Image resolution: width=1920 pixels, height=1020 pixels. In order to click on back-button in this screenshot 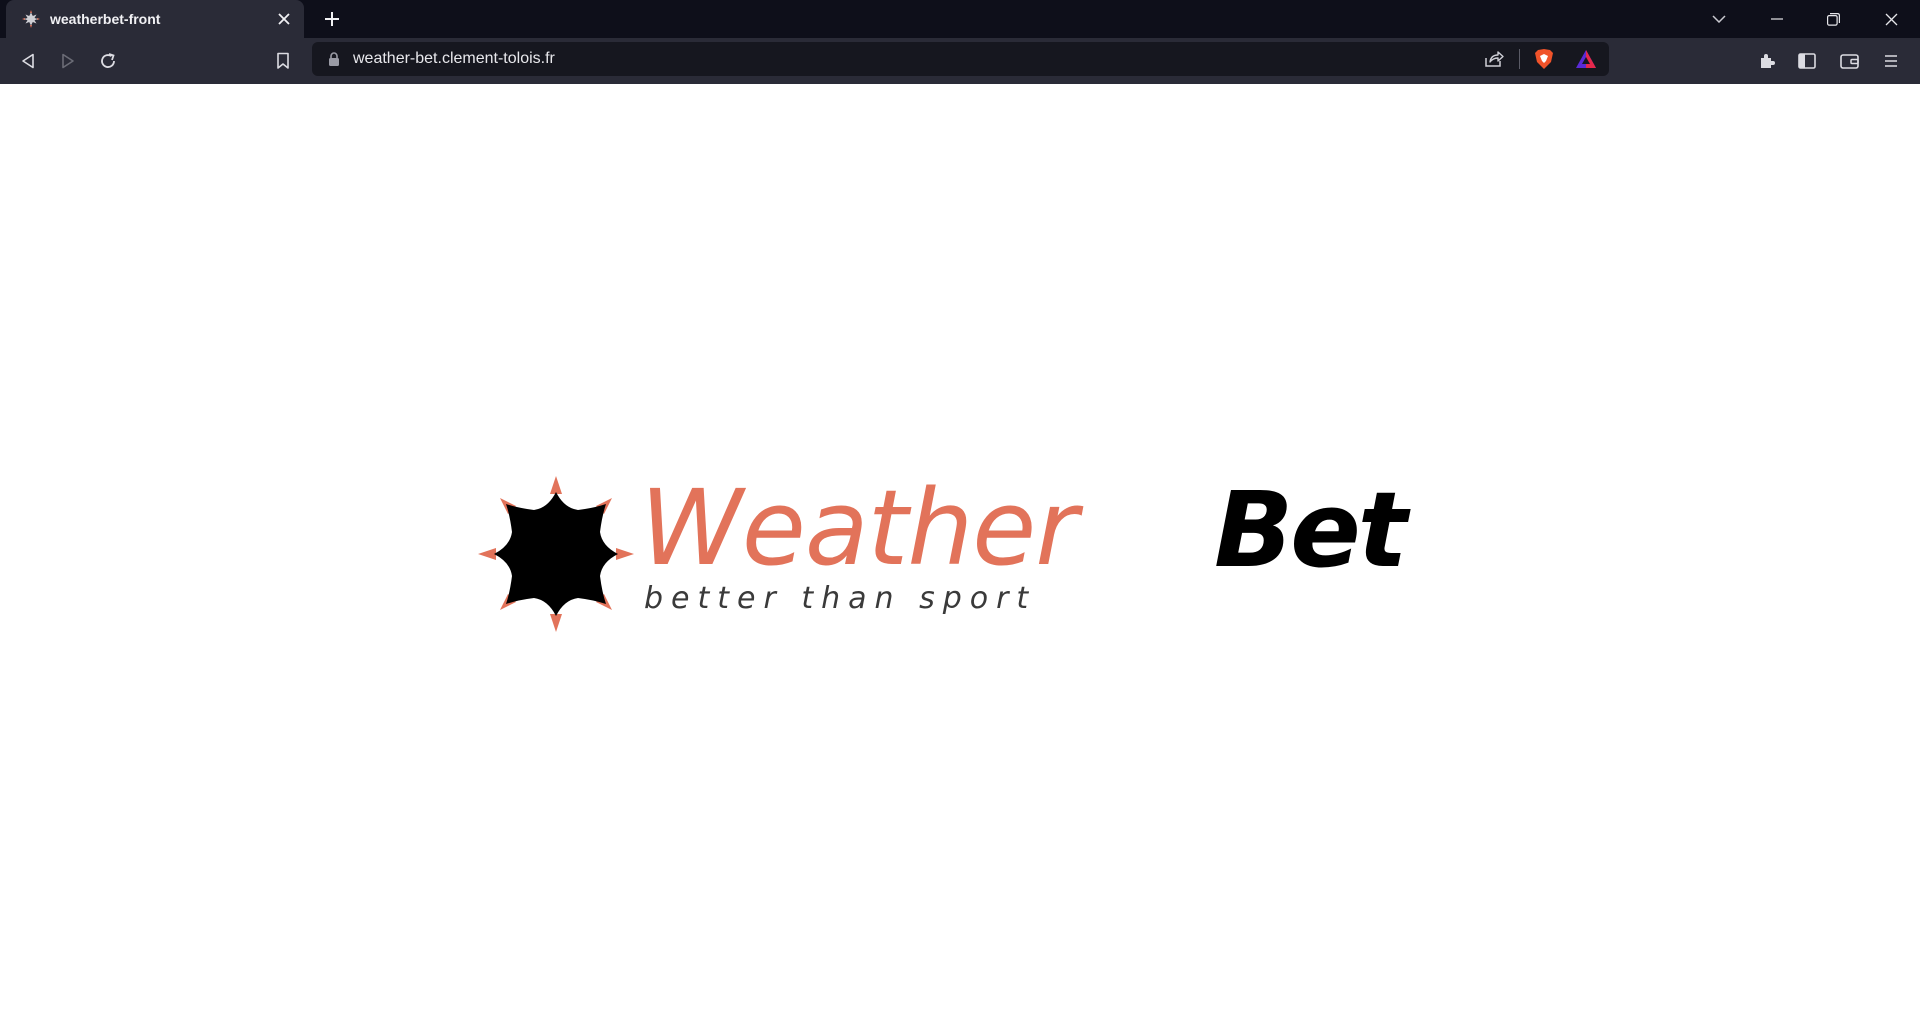, I will do `click(28, 61)`.